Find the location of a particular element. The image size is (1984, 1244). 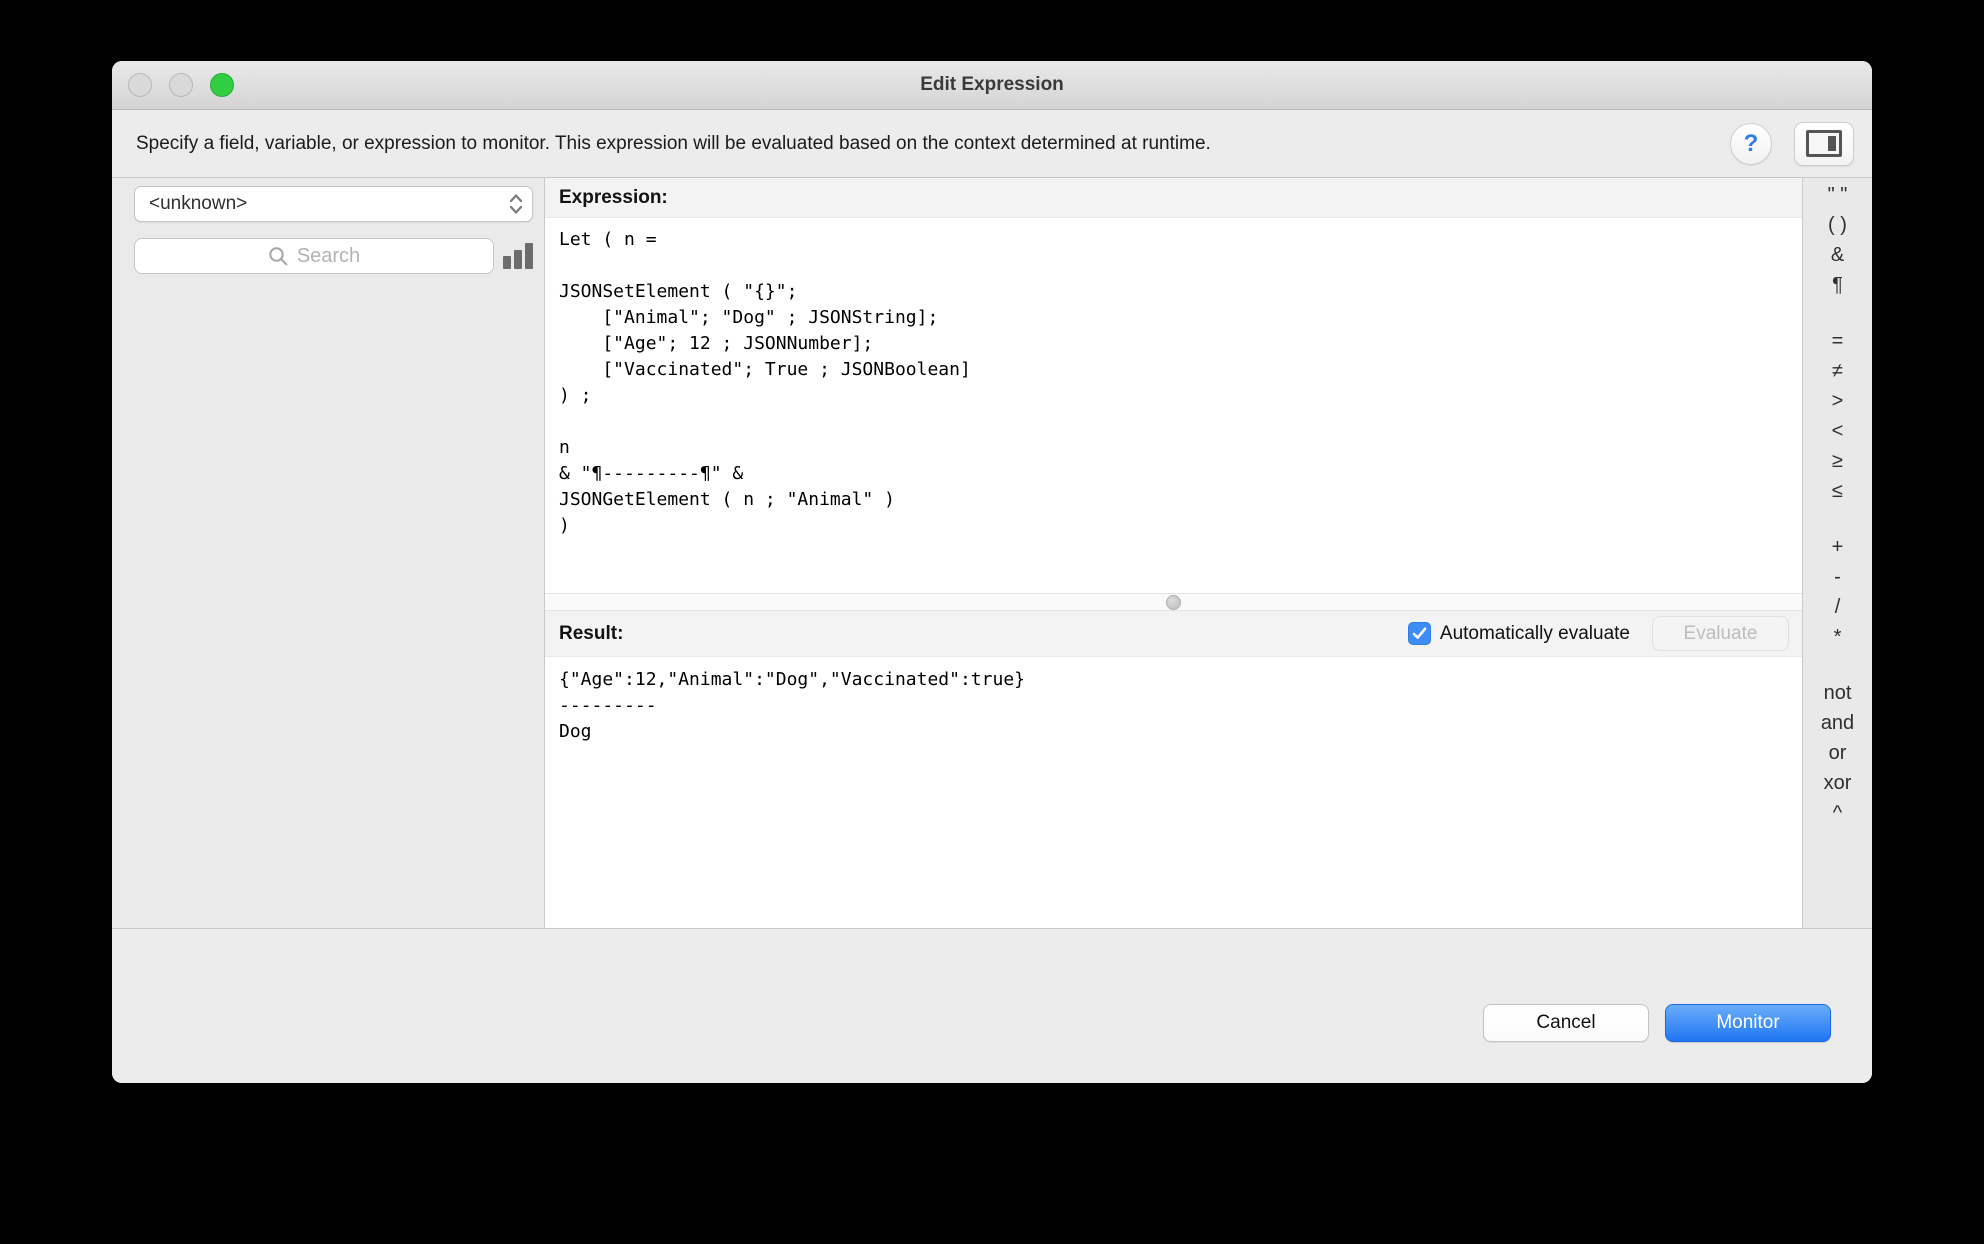

search-placeholder: Search is located at coordinates (328, 255).